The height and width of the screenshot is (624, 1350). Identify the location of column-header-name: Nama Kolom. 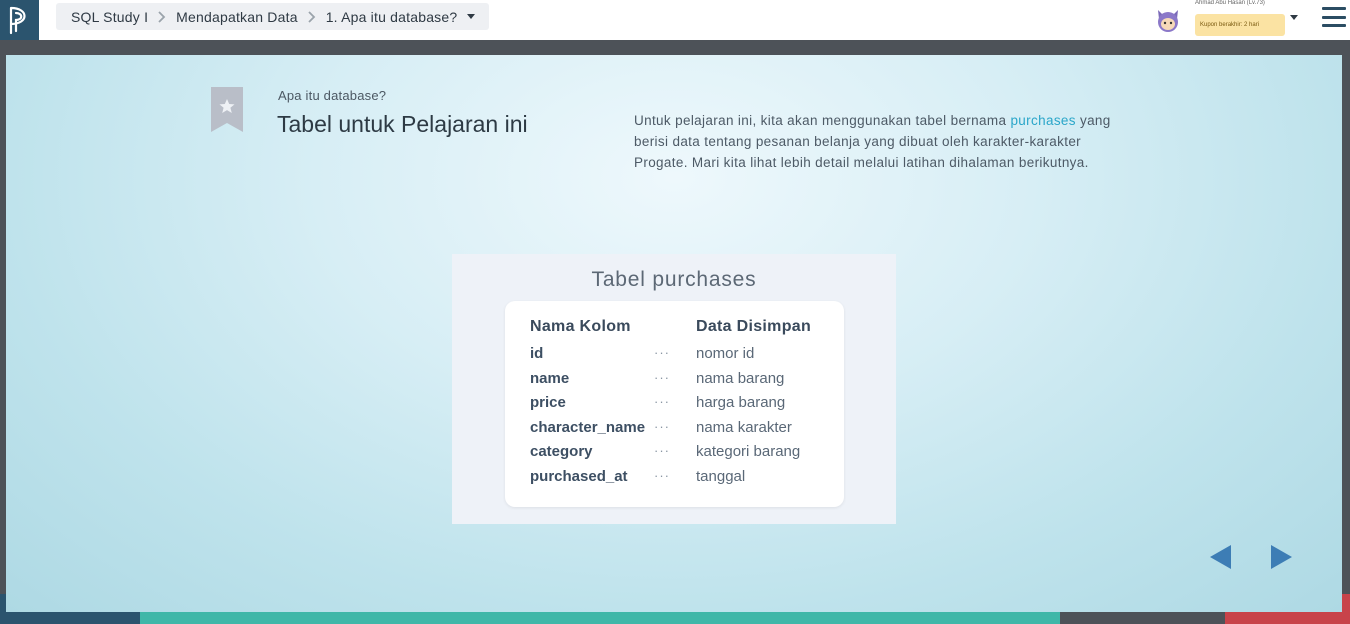
(580, 326).